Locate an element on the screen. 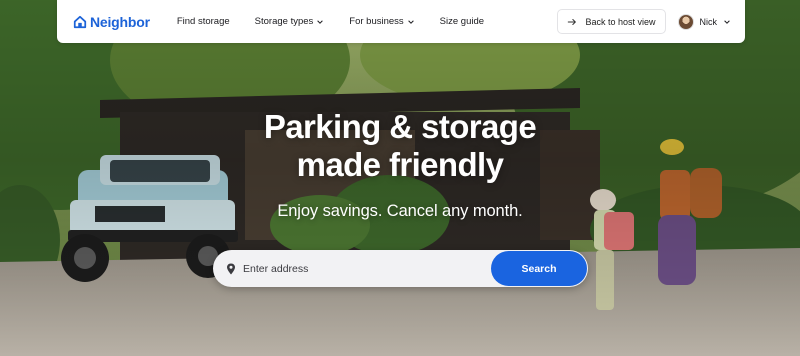 Image resolution: width=800 pixels, height=356 pixels. nav-link-label: For business is located at coordinates (376, 21).